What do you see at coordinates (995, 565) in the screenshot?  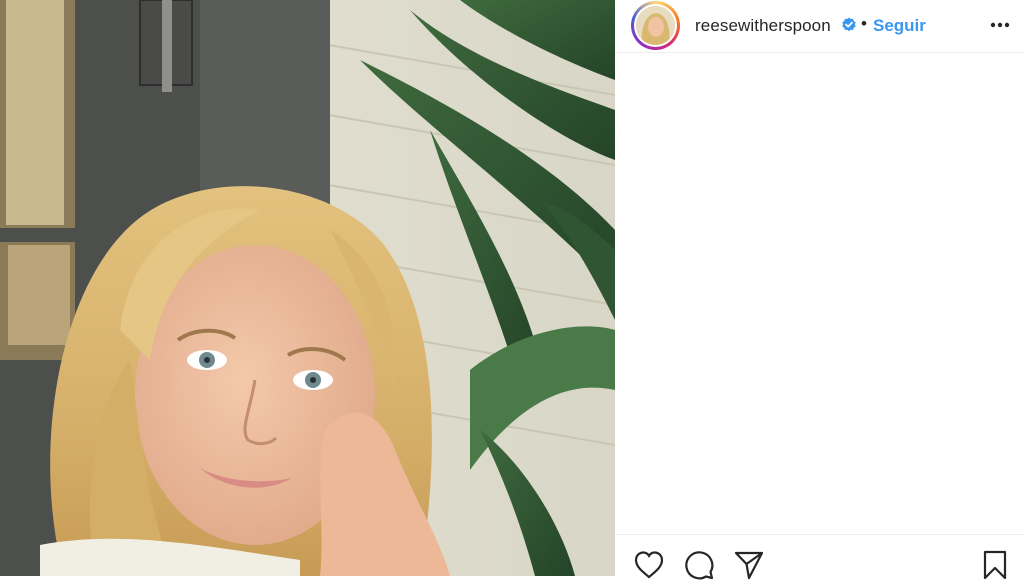 I see `bookmark-icon` at bounding box center [995, 565].